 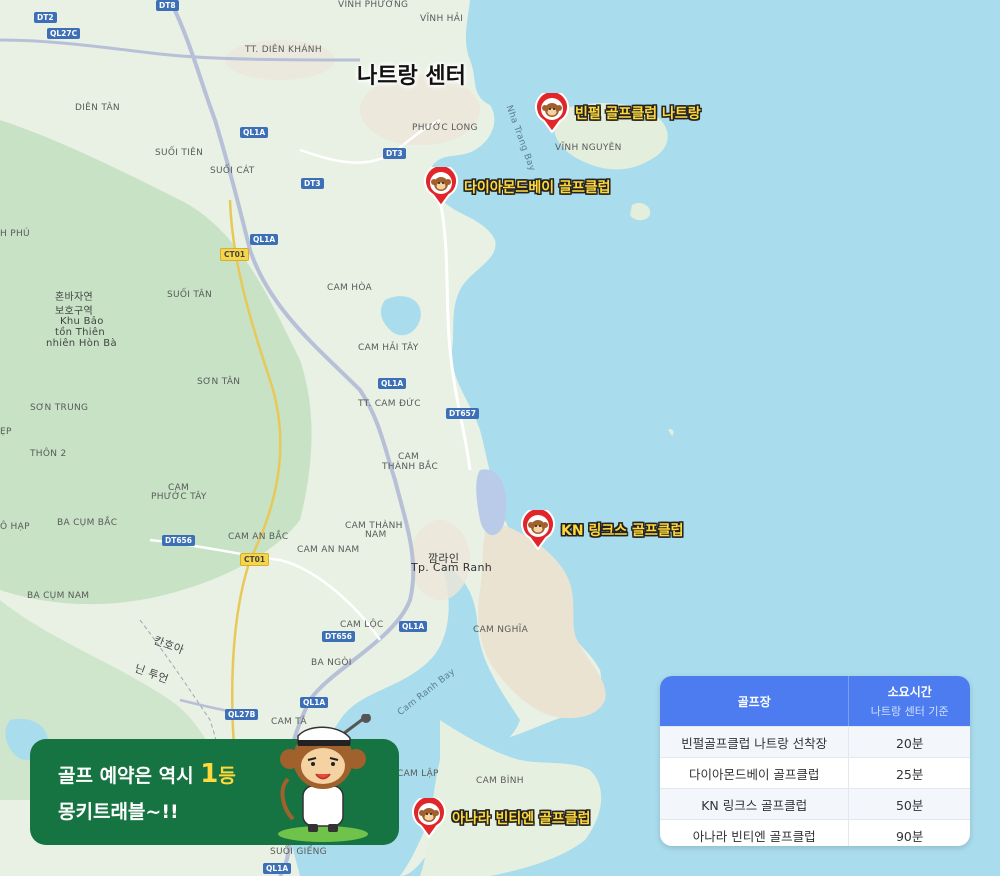 I want to click on place-cam-hai-tay: CAM HẢI TÂY, so click(x=388, y=348).